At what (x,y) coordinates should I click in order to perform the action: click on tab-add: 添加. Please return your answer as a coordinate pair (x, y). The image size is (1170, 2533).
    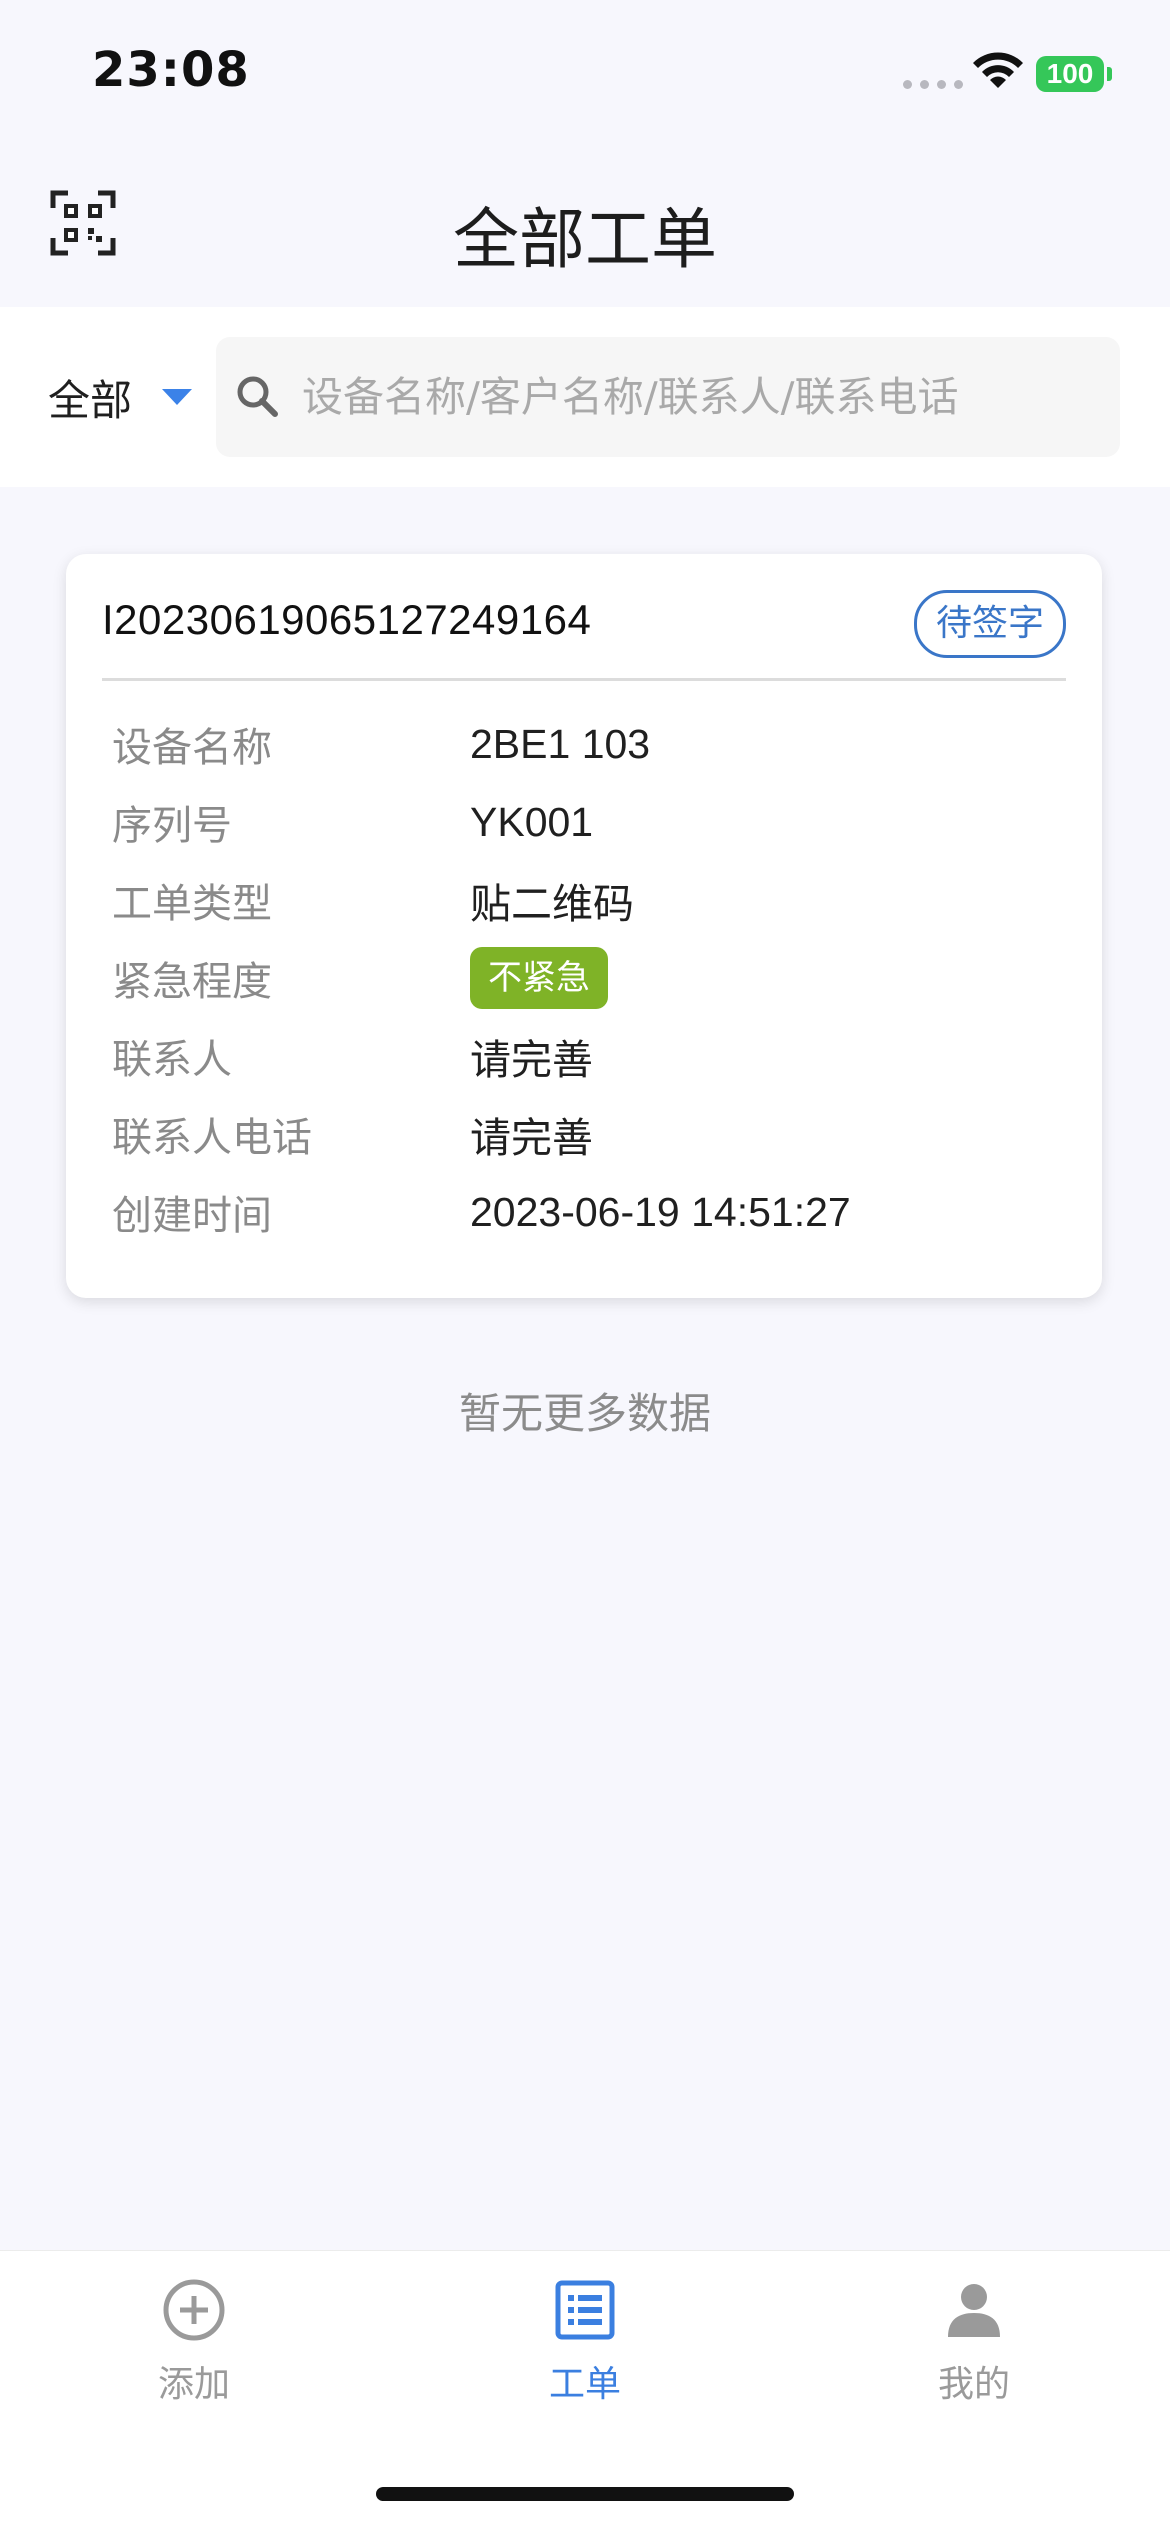
    Looking at the image, I should click on (194, 2341).